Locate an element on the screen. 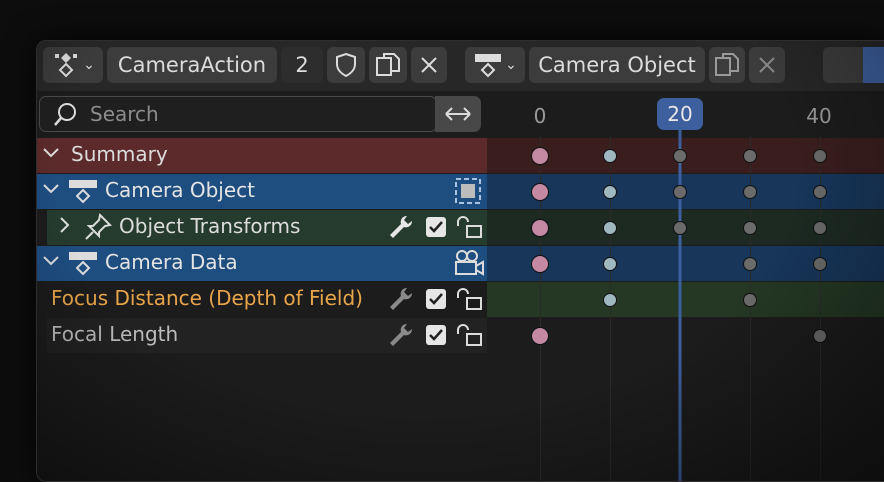 This screenshot has height=482, width=884. visibility-toggle is located at coordinates (468, 193).